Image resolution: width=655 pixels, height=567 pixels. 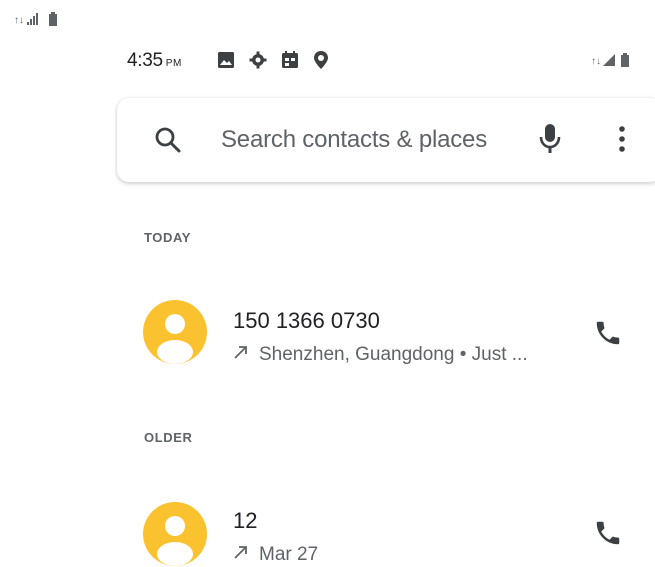 What do you see at coordinates (385, 60) in the screenshot?
I see `status-bar: 4:35 PM ↑↓` at bounding box center [385, 60].